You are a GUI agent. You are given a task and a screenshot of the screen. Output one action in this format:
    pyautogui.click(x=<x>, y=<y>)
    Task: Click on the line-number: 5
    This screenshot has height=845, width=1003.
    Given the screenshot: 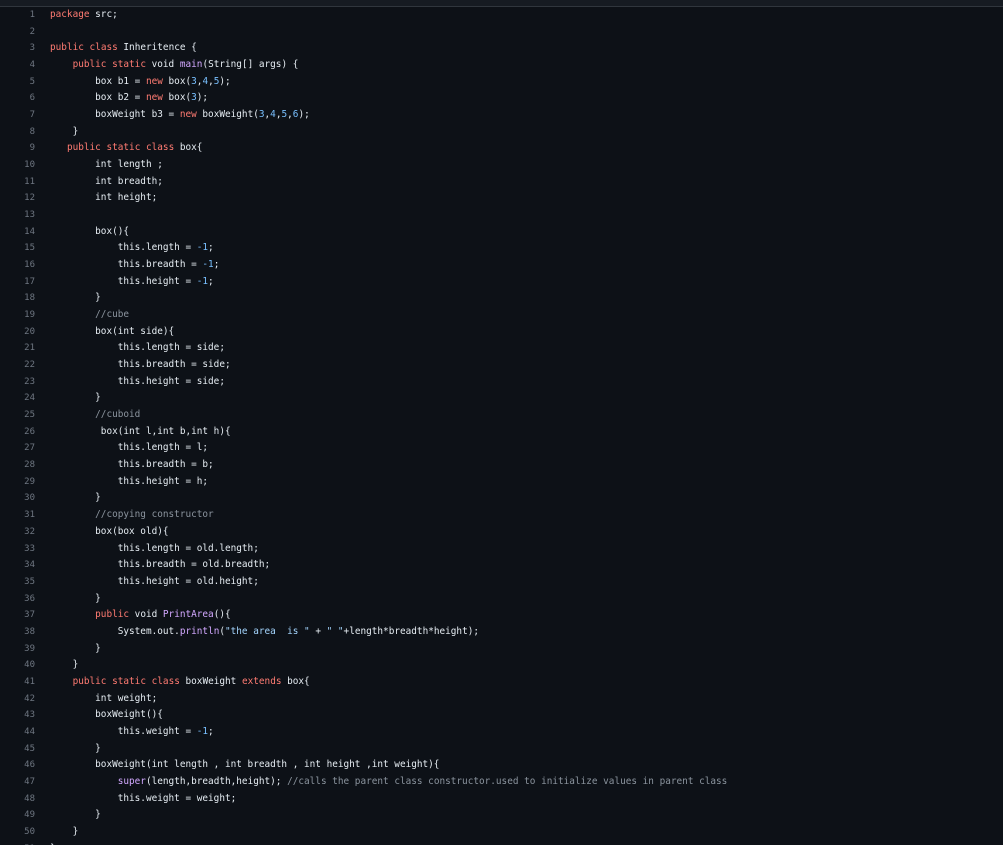 What is the action you would take?
    pyautogui.click(x=17, y=82)
    